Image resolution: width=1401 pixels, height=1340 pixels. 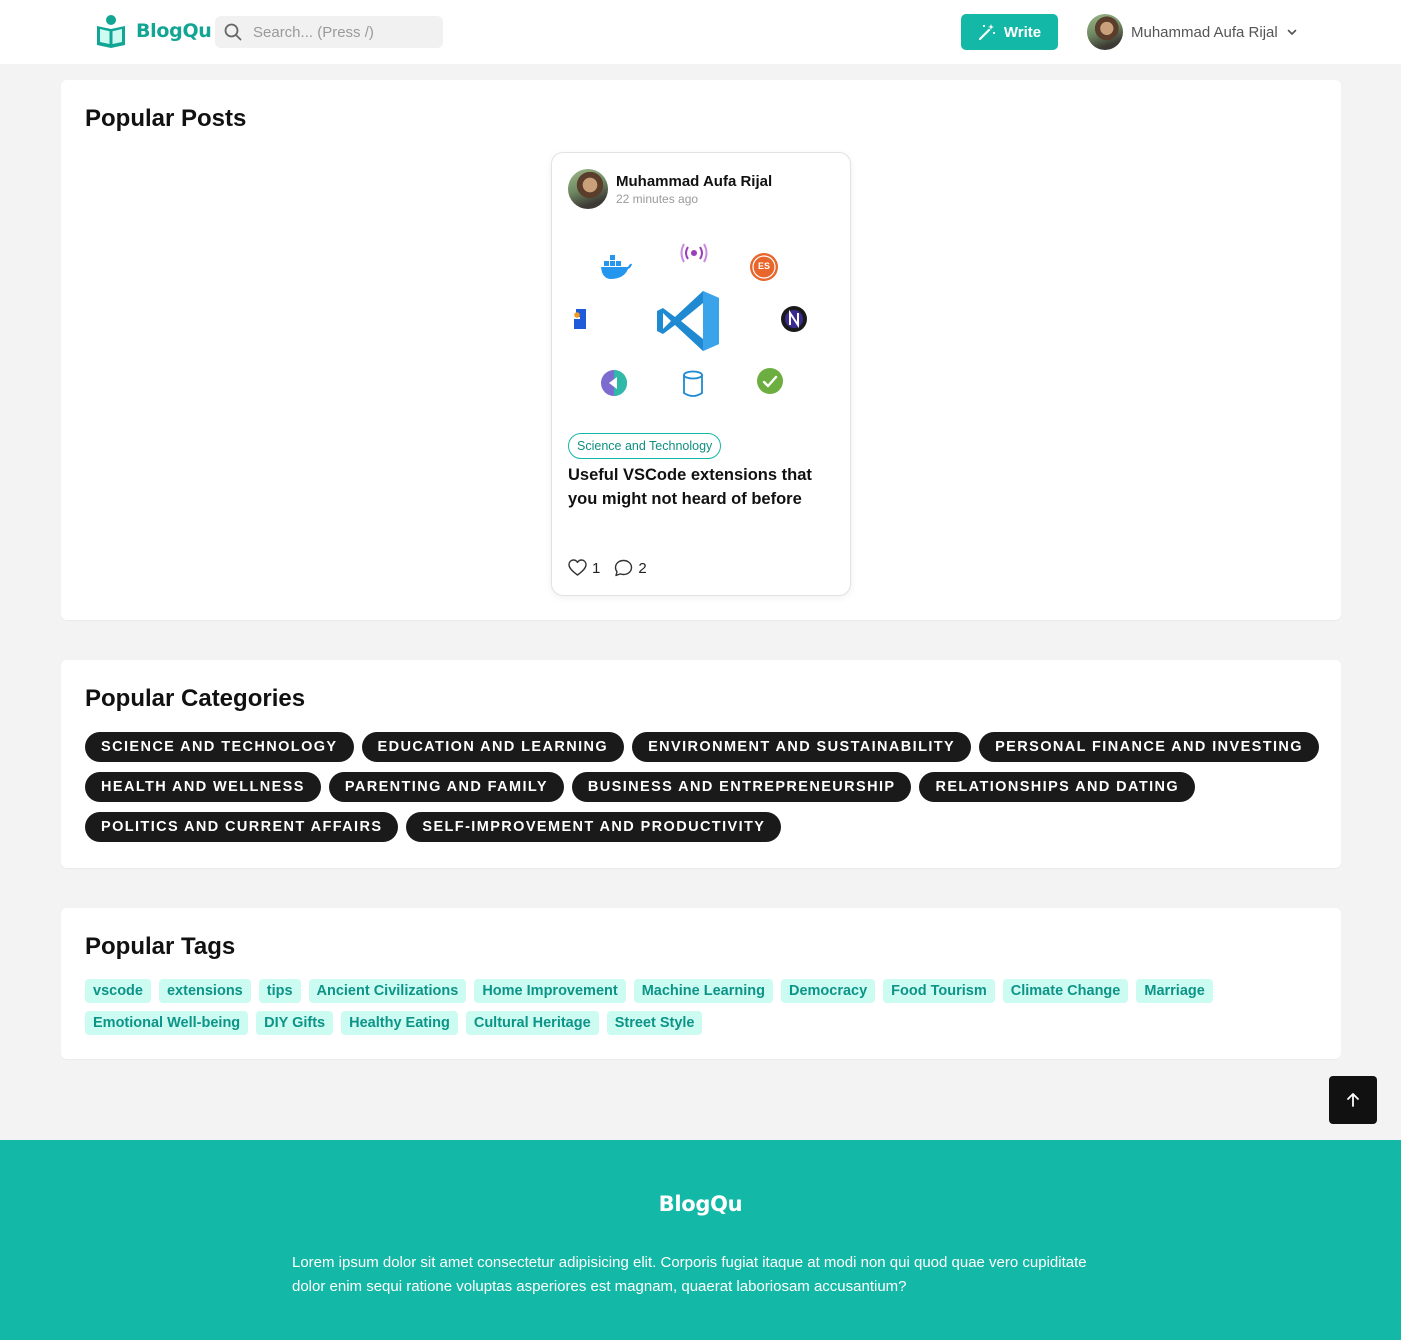 What do you see at coordinates (295, 1023) in the screenshot?
I see `tag-pill: DIY Gifts` at bounding box center [295, 1023].